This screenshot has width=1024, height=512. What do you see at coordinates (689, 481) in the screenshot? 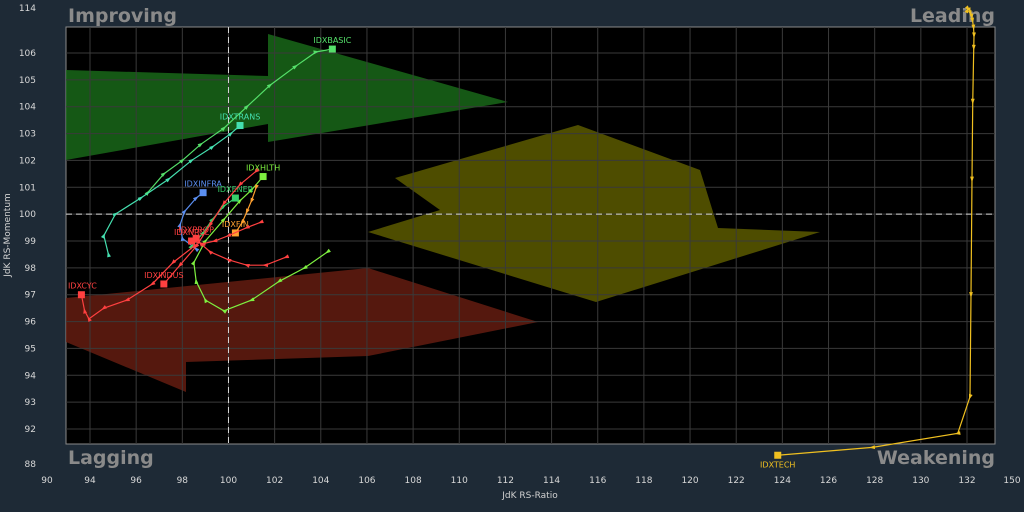
I see `x-tick-label: 120` at bounding box center [689, 481].